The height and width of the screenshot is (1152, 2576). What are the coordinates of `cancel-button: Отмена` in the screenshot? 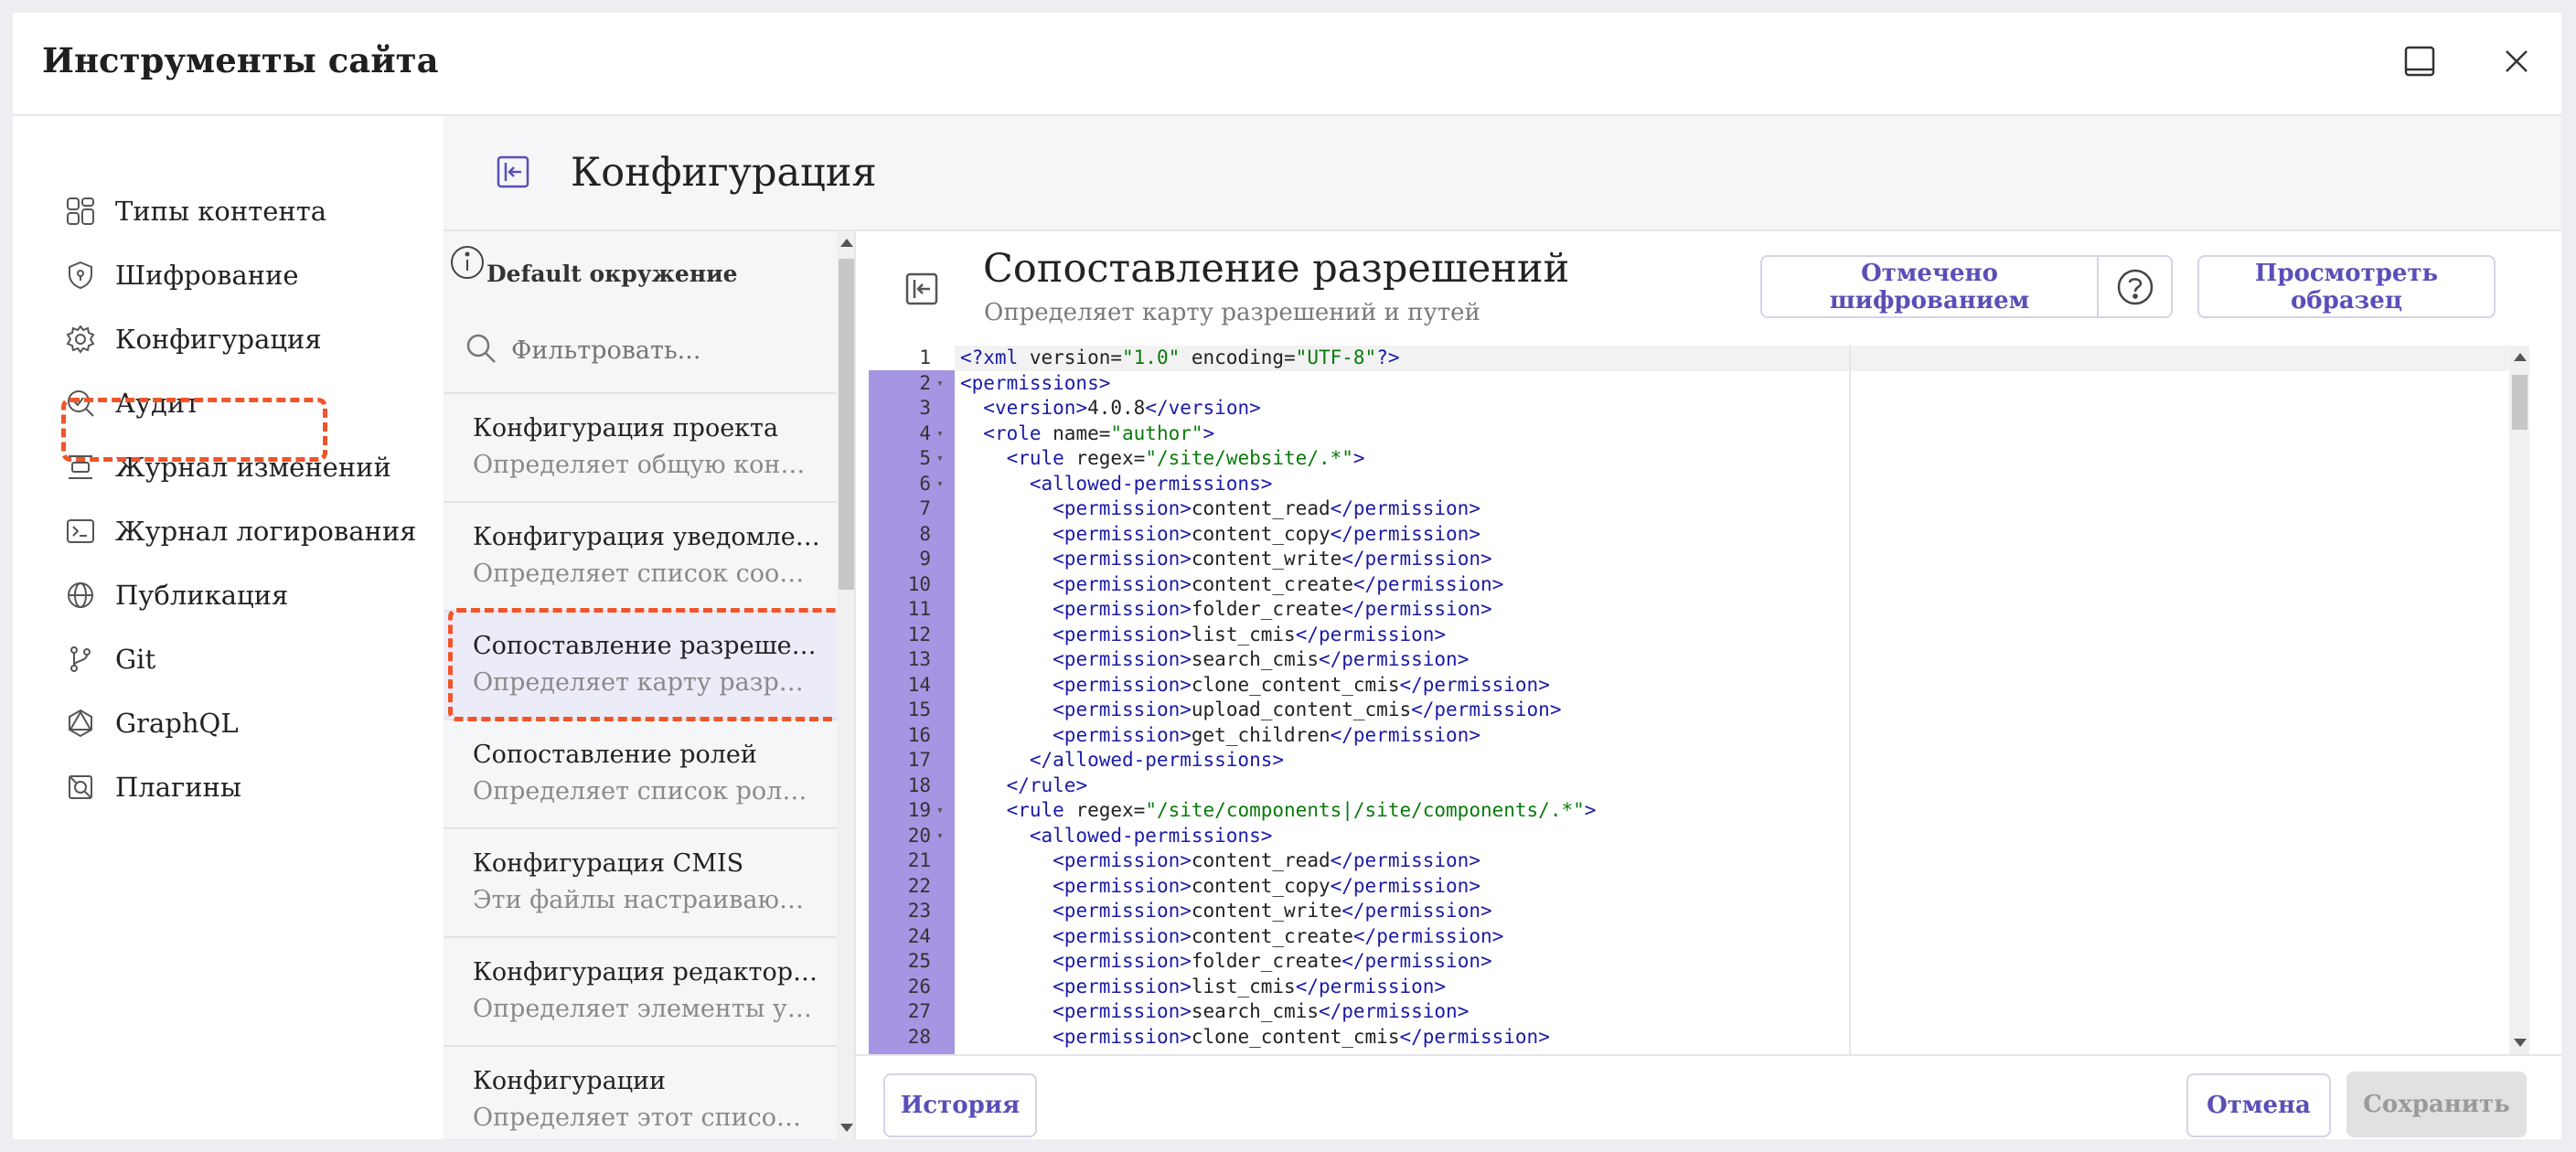 It's located at (2258, 1105).